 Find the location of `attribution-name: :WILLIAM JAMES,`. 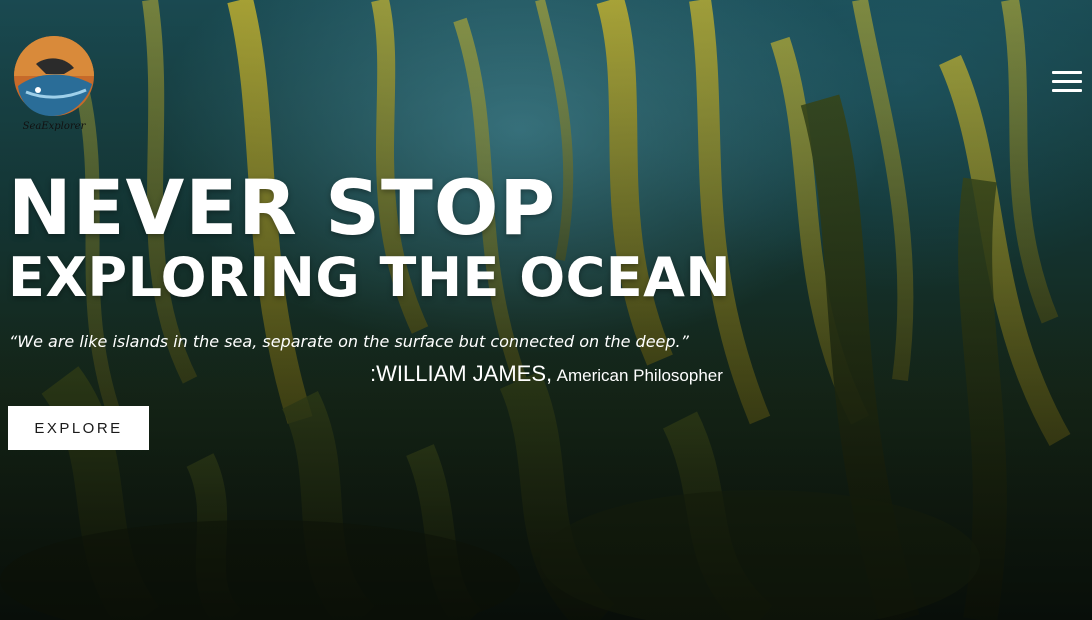

attribution-name: :WILLIAM JAMES, is located at coordinates (461, 373).